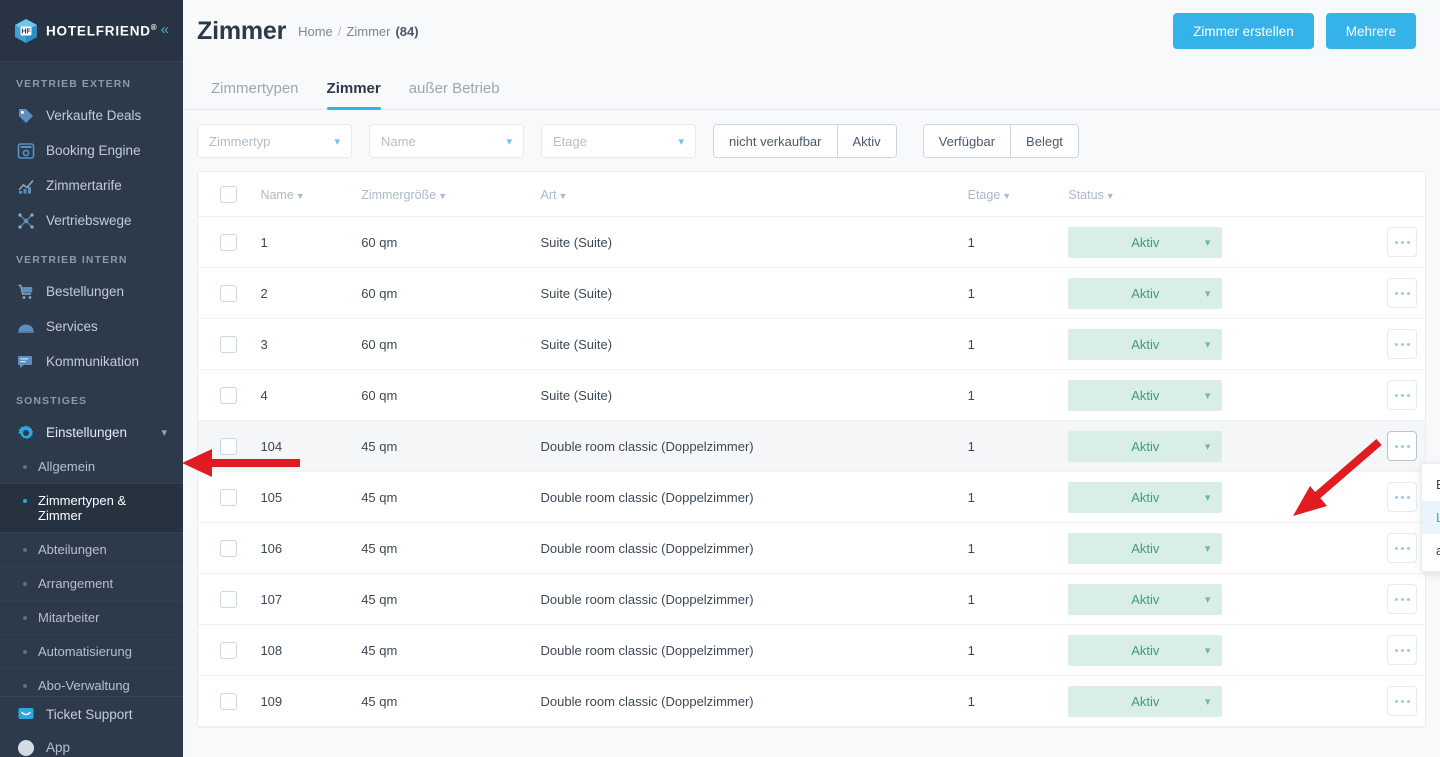  What do you see at coordinates (91, 744) in the screenshot?
I see `sidebar-item-app: App` at bounding box center [91, 744].